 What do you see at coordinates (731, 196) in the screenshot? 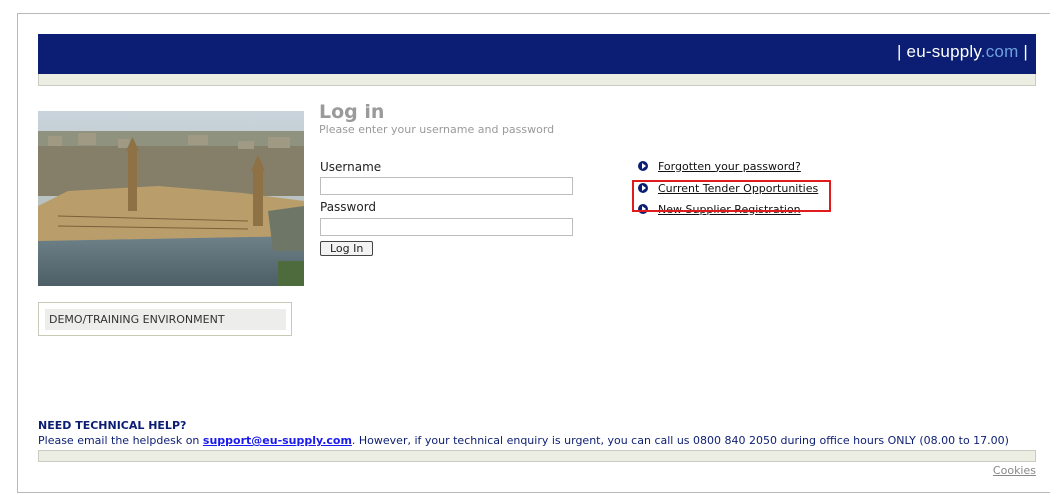
I see `highlight-box` at bounding box center [731, 196].